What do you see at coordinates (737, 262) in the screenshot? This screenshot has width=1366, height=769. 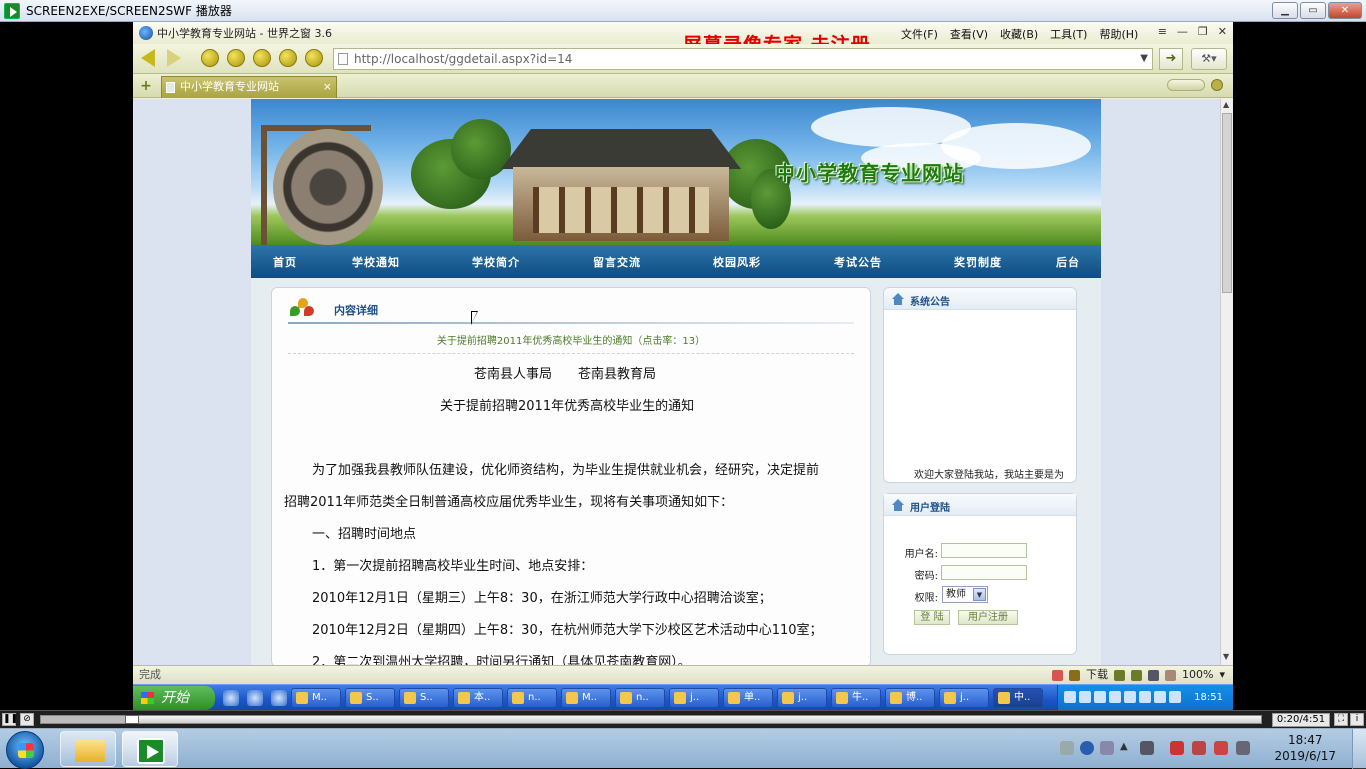 I see `nav-campus: 校园风彩` at bounding box center [737, 262].